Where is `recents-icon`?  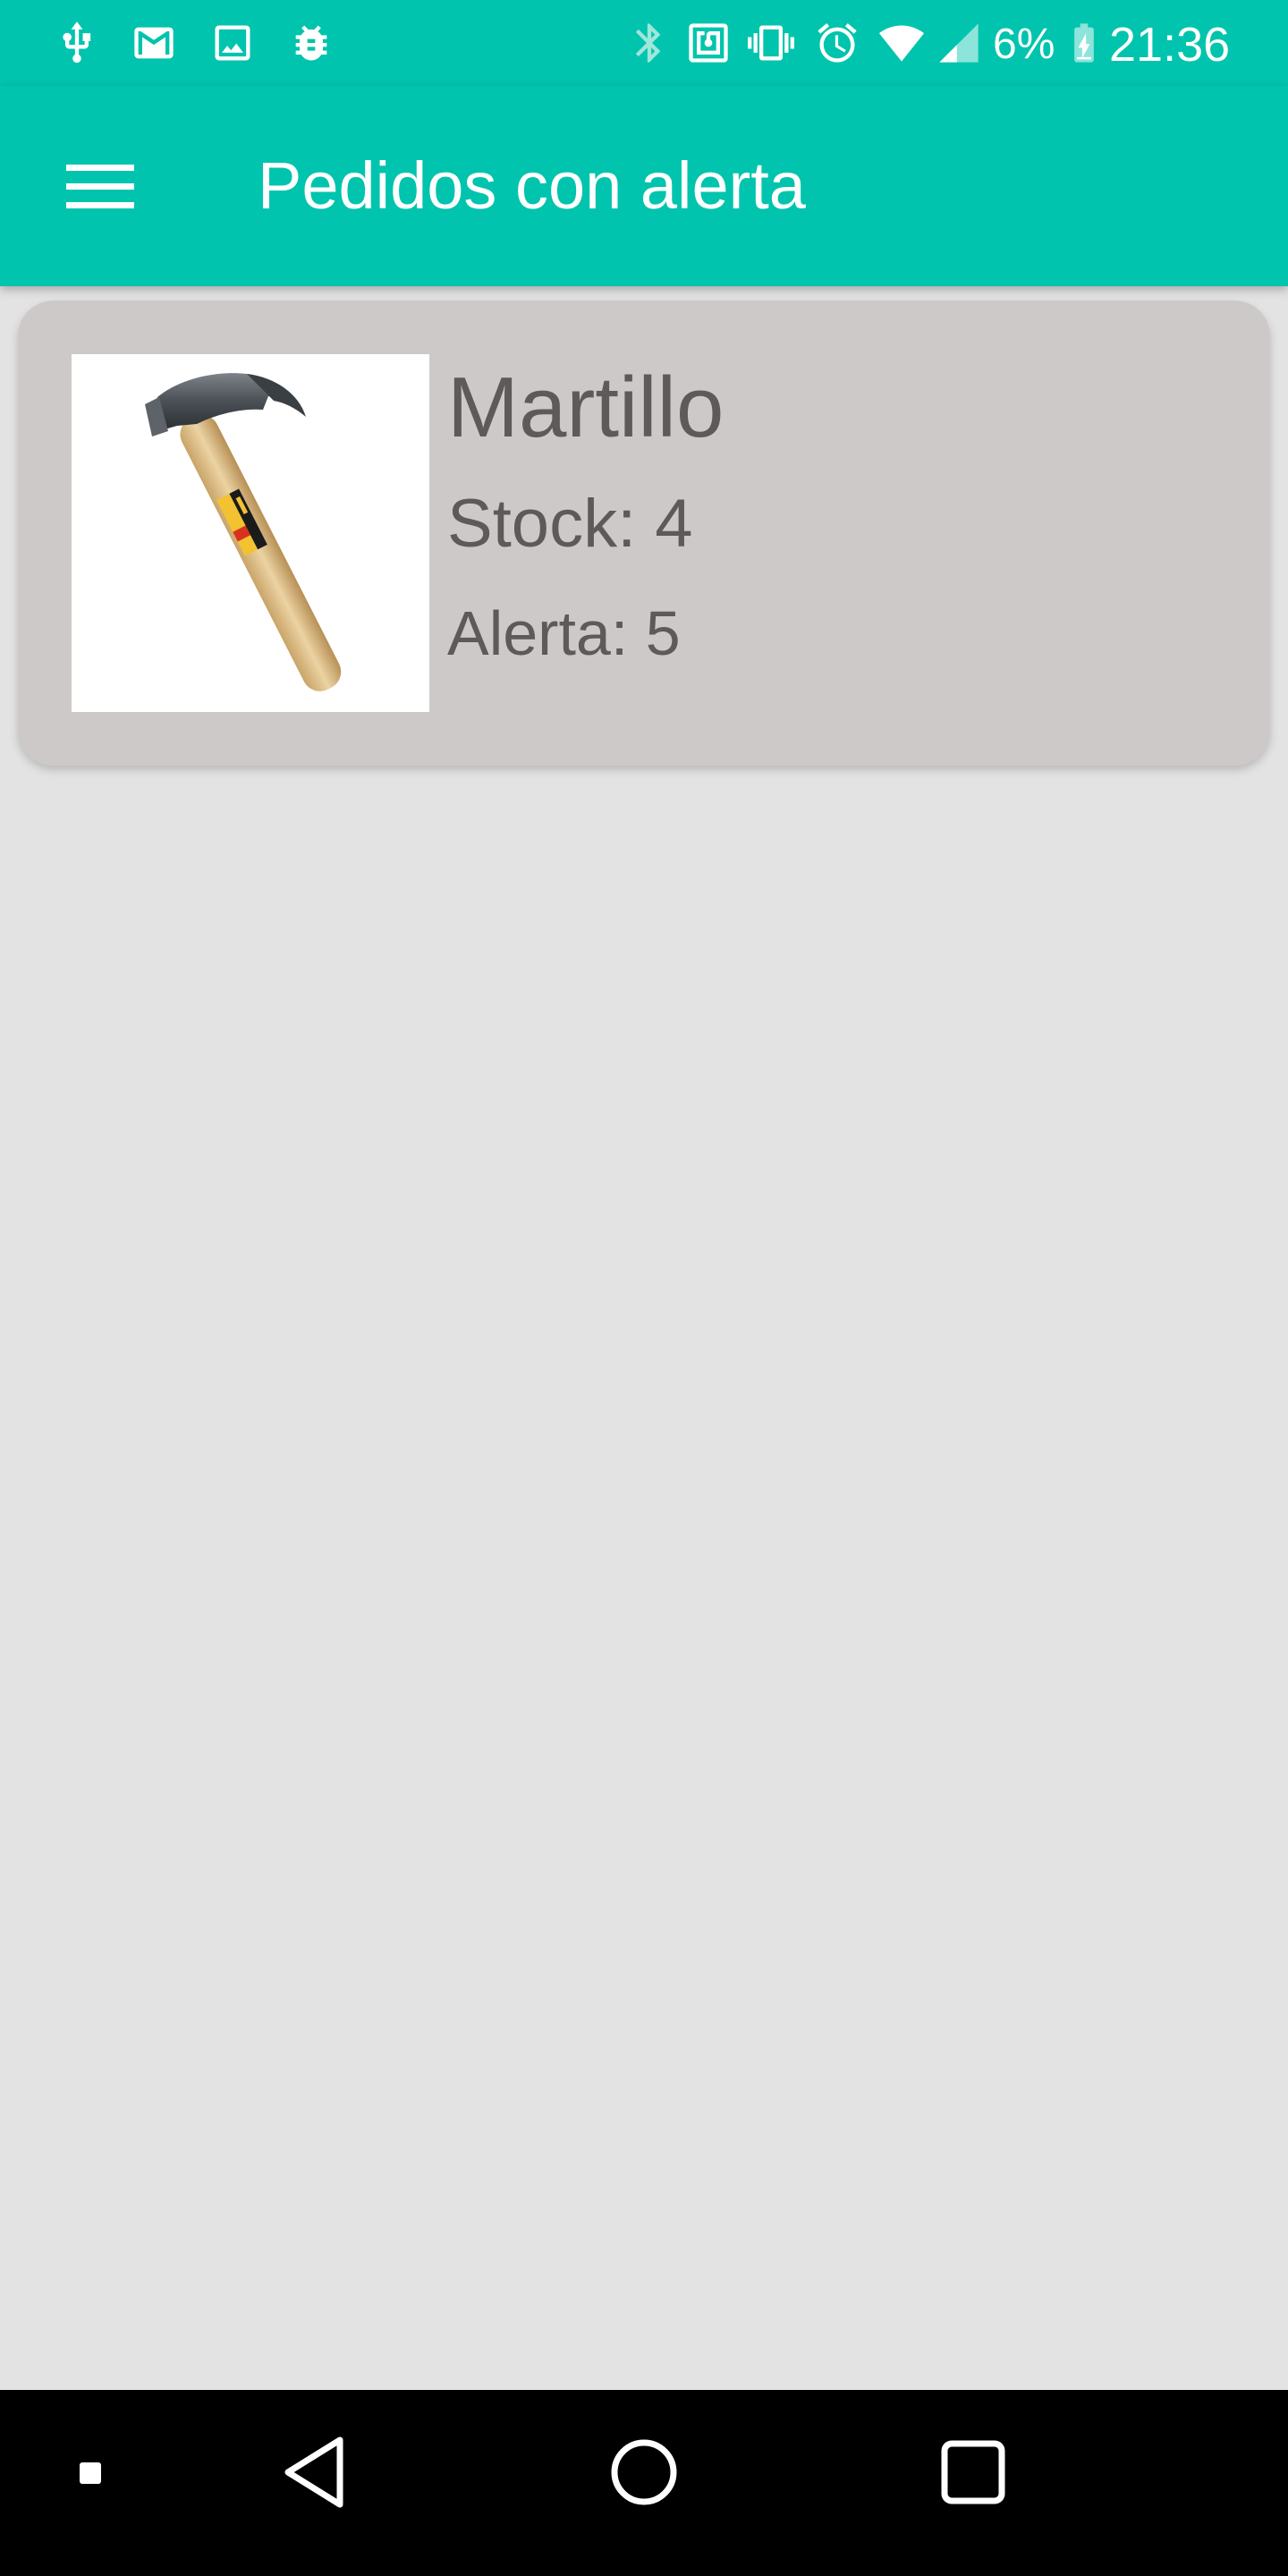
recents-icon is located at coordinates (973, 2472).